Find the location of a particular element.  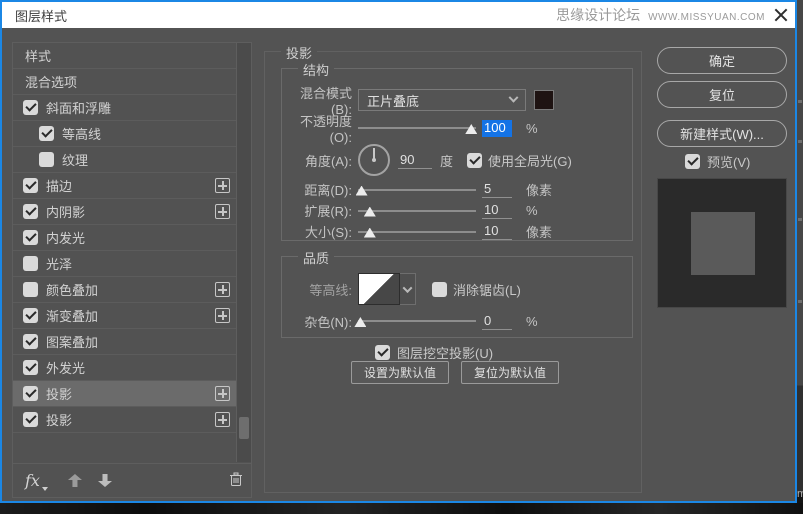

angle-dial is located at coordinates (374, 160).